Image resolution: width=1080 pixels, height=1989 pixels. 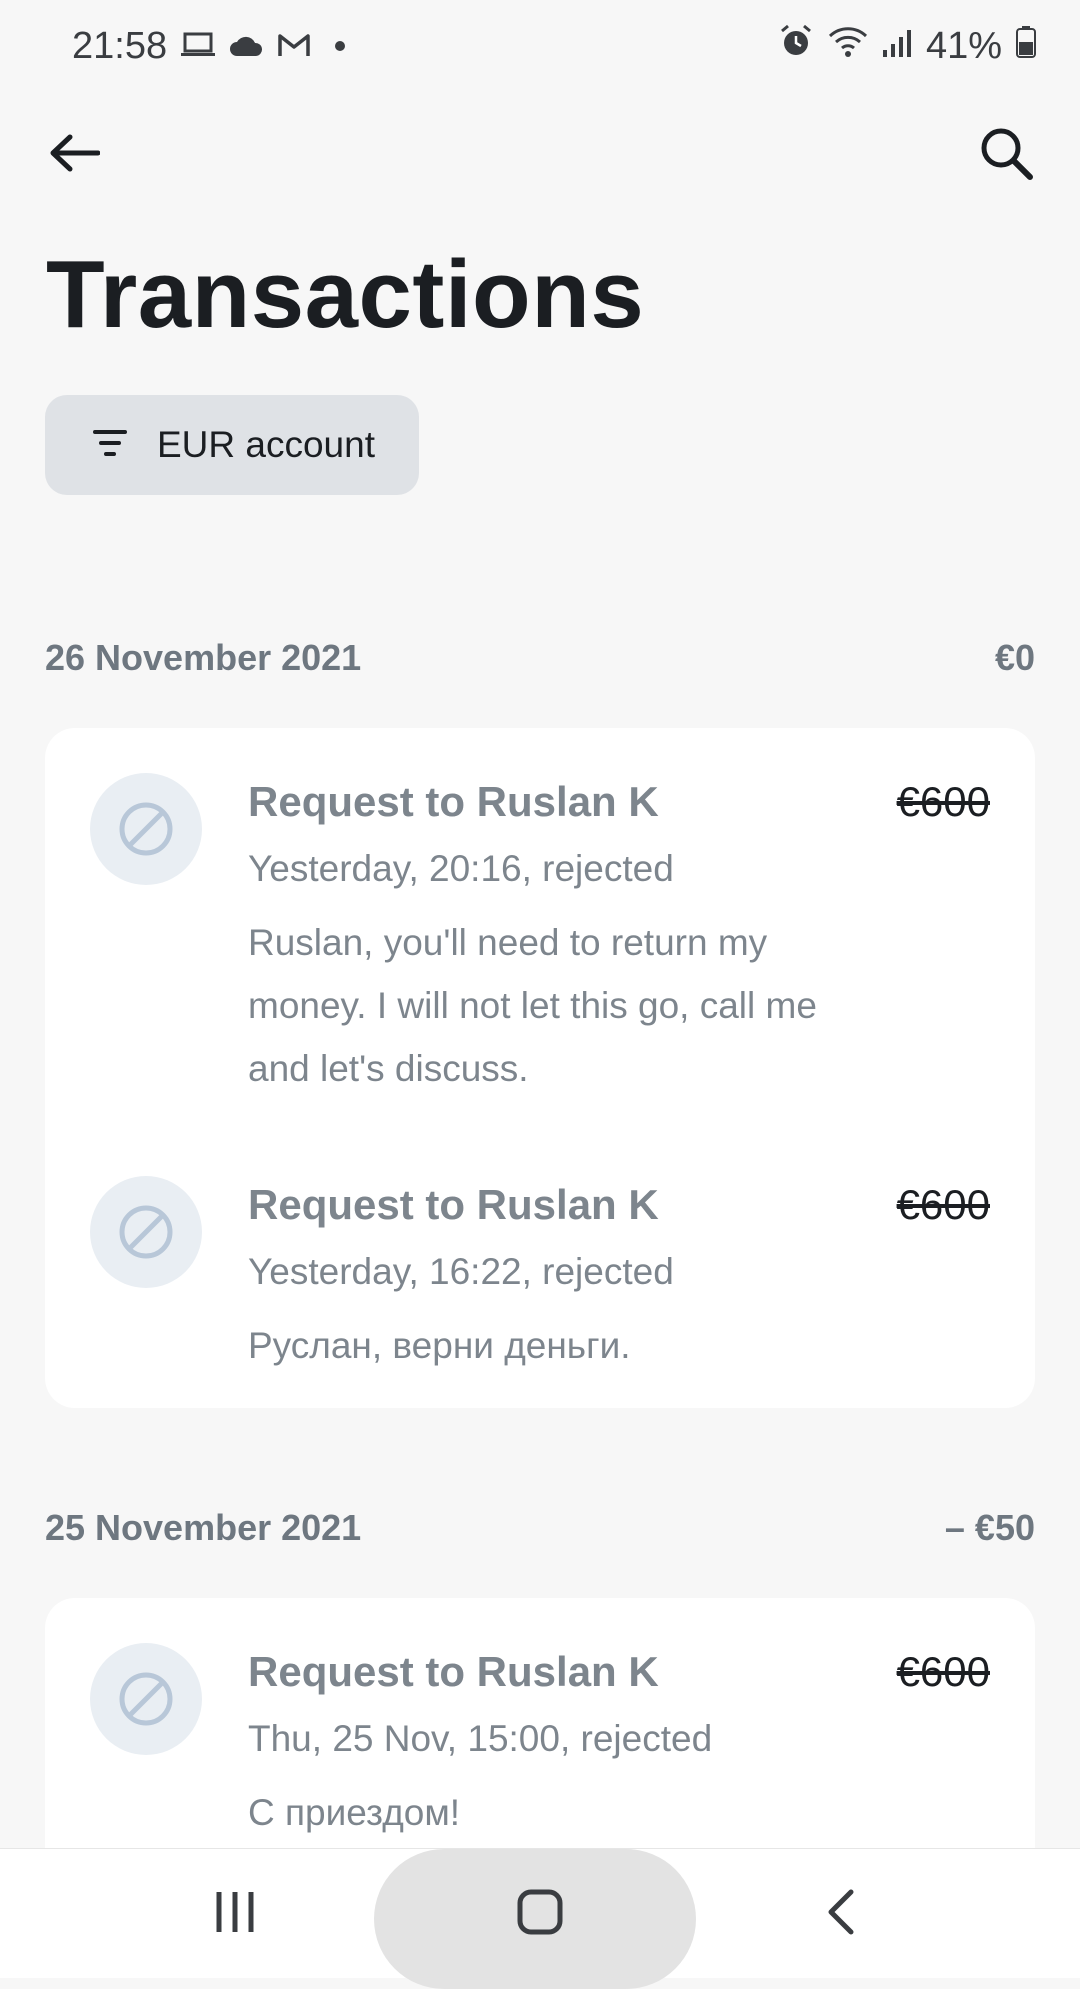 What do you see at coordinates (989, 1527) in the screenshot?
I see `day-total: – €50` at bounding box center [989, 1527].